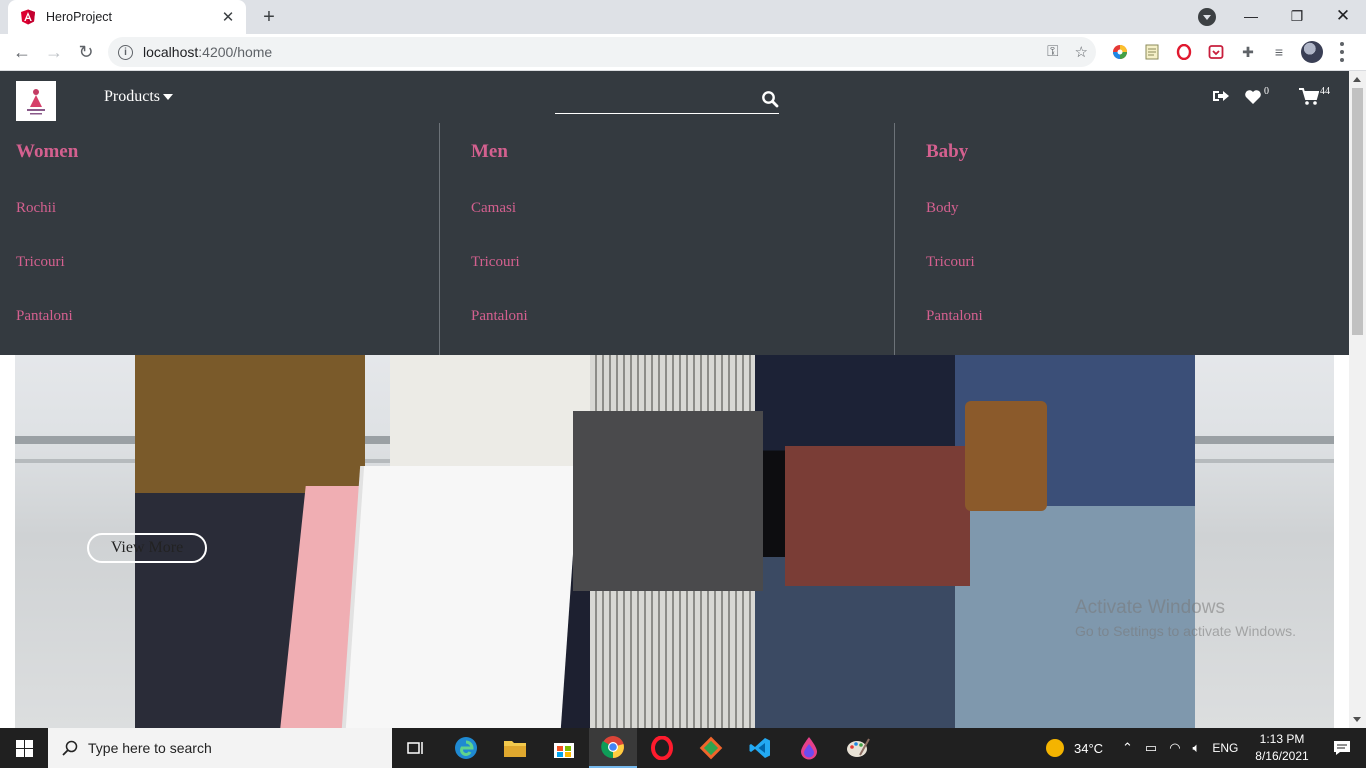 The image size is (1366, 768). Describe the element at coordinates (1120, 52) in the screenshot. I see `color-picker-extension-icon` at that location.